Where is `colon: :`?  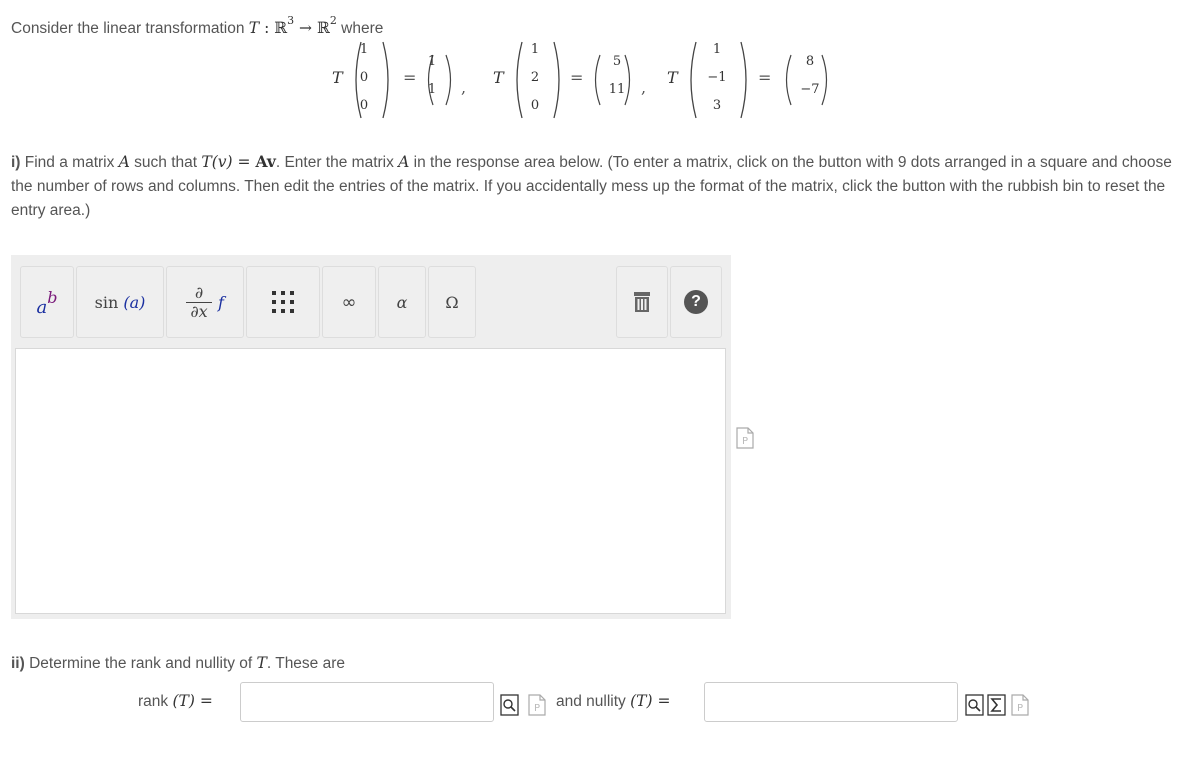
colon: : is located at coordinates (267, 28).